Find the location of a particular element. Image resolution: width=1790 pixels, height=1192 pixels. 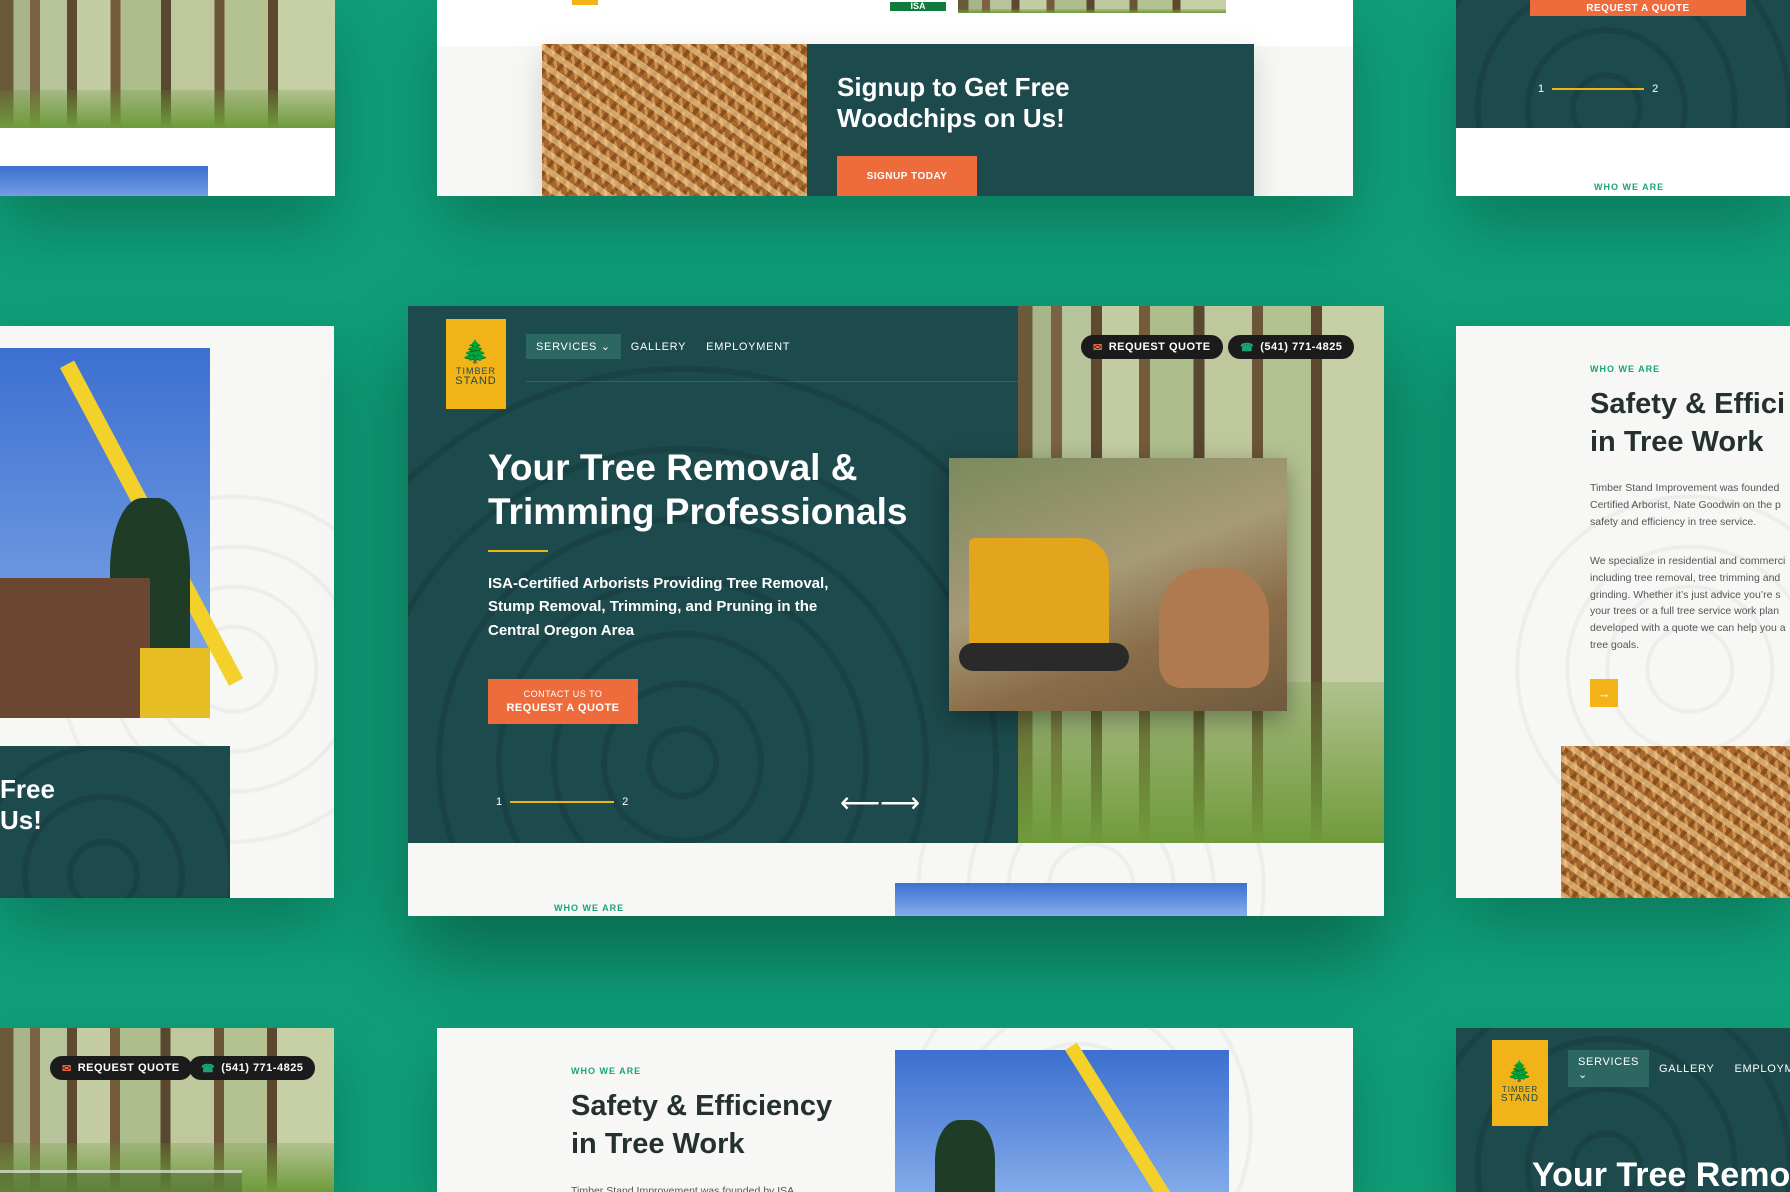

about-strip: WHO WE ARE is located at coordinates (896, 879).